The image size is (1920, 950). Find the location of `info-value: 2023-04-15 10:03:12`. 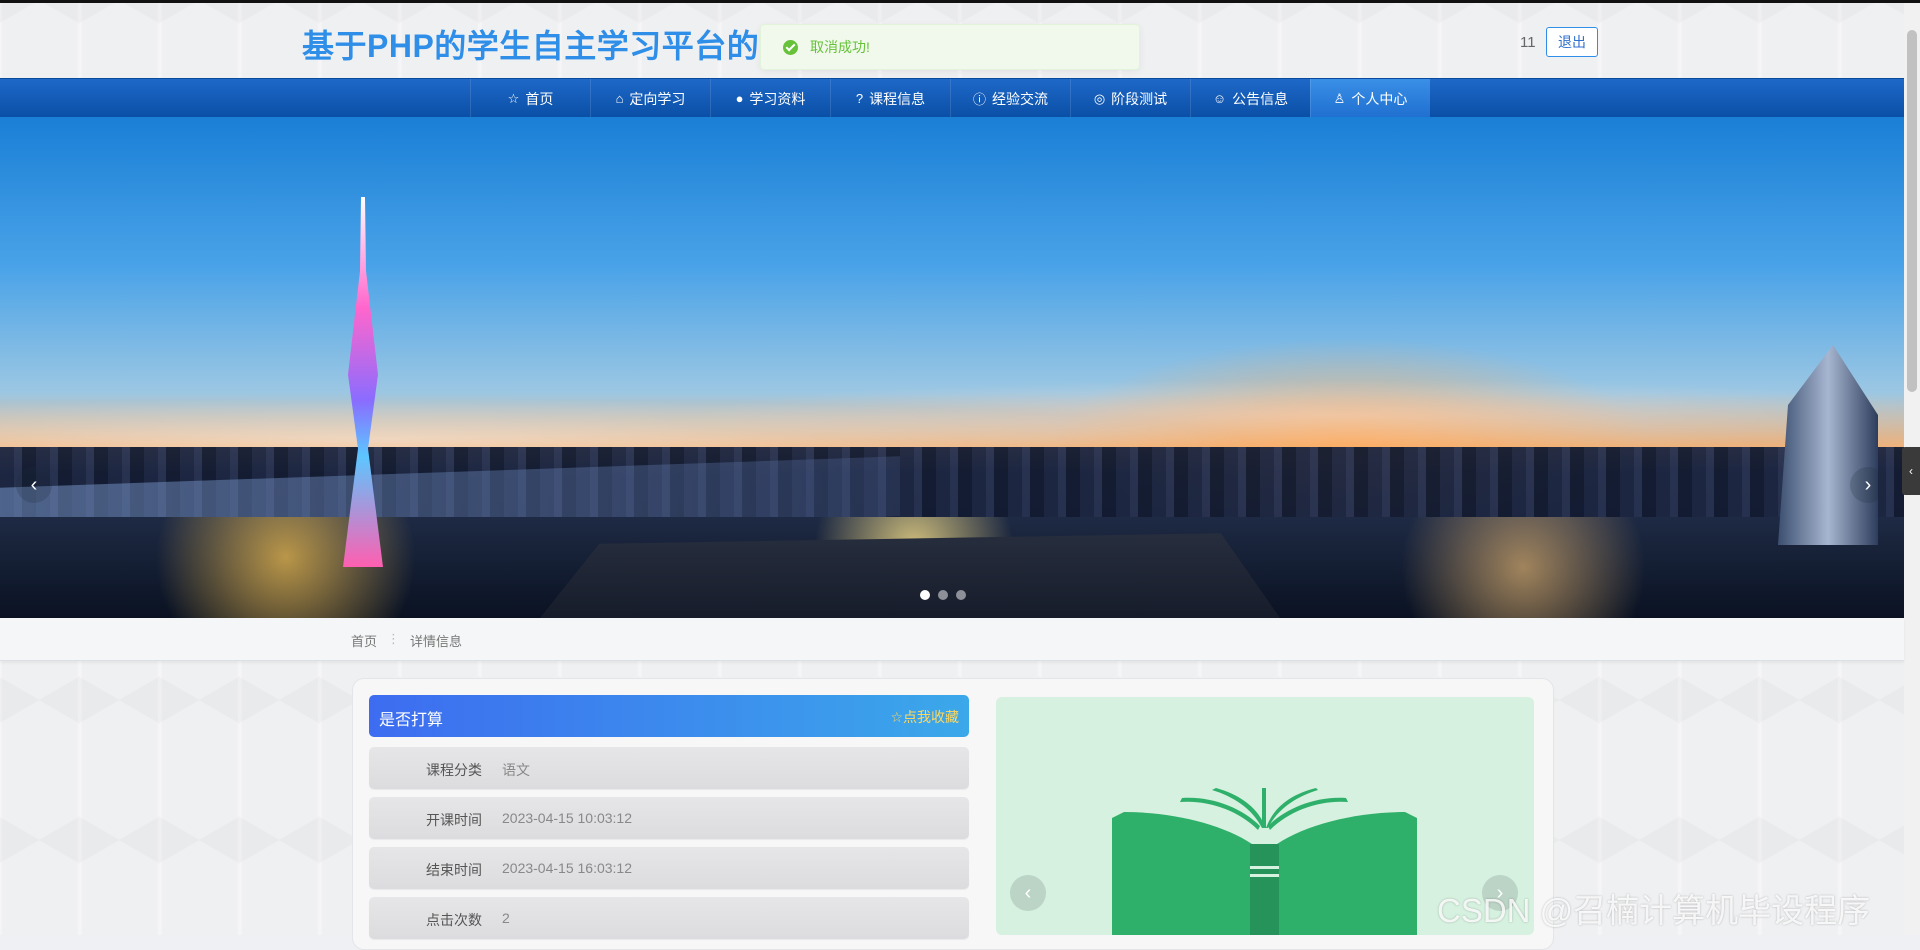

info-value: 2023-04-15 10:03:12 is located at coordinates (567, 818).